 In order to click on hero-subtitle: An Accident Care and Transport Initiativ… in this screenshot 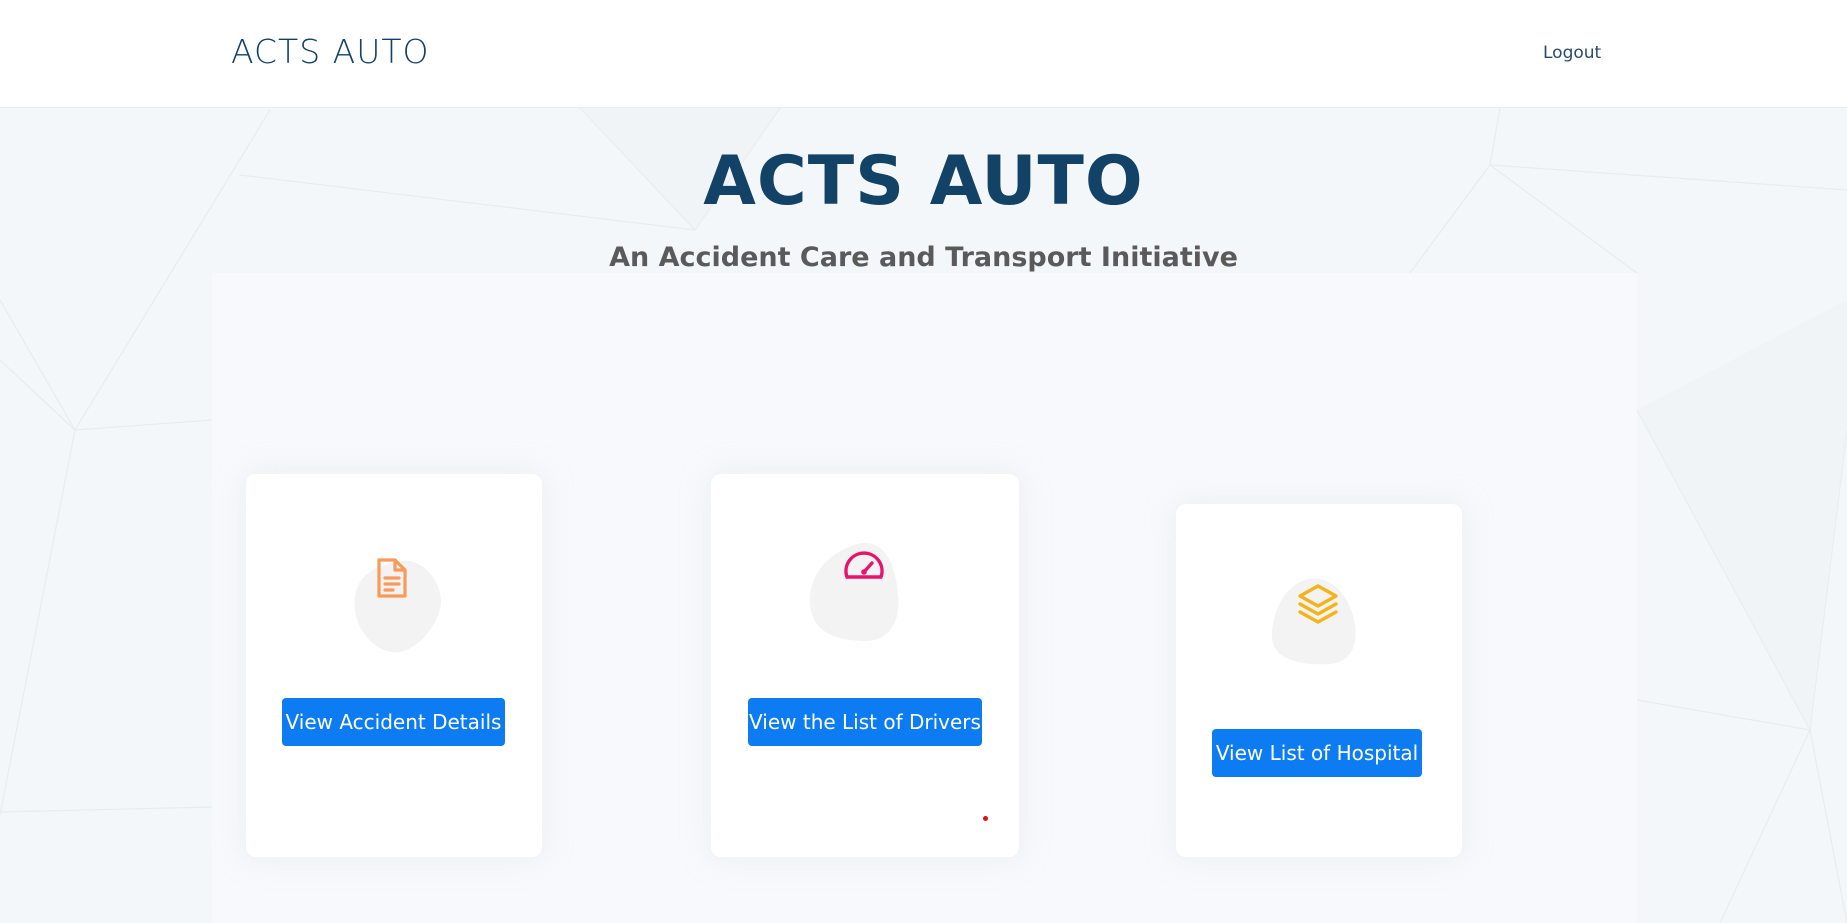, I will do `click(923, 257)`.